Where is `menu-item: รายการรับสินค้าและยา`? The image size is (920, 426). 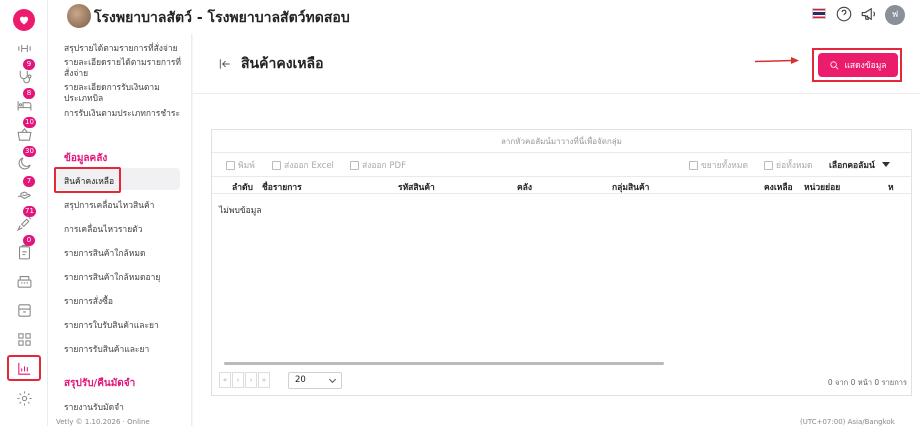 menu-item: รายการรับสินค้าและยา is located at coordinates (106, 349).